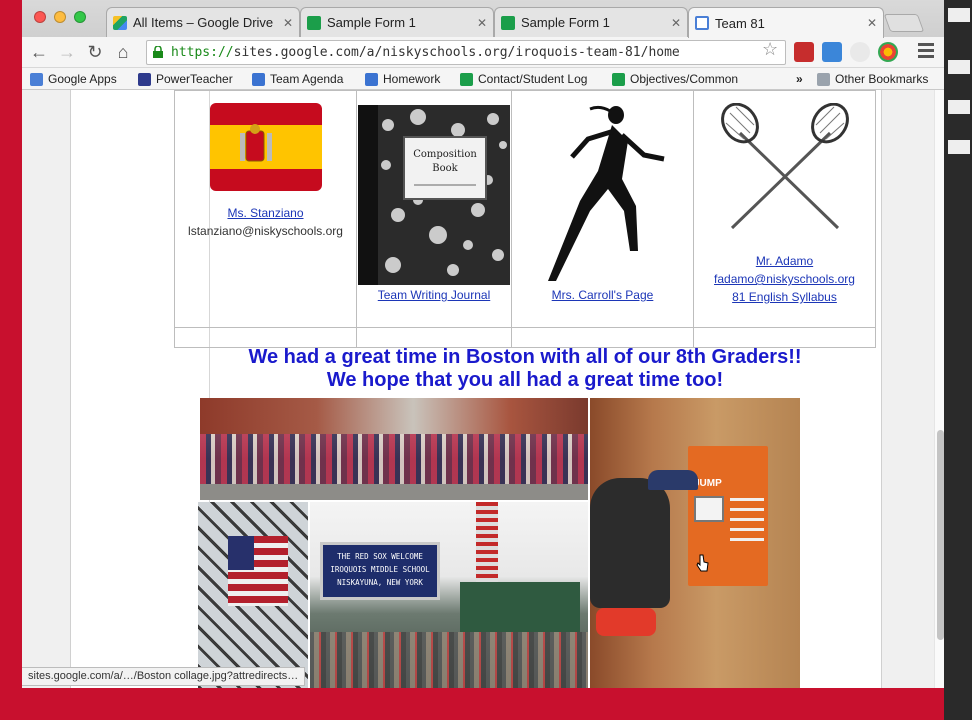 The height and width of the screenshot is (720, 972). Describe the element at coordinates (202, 52) in the screenshot. I see `url-scheme: https://` at that location.